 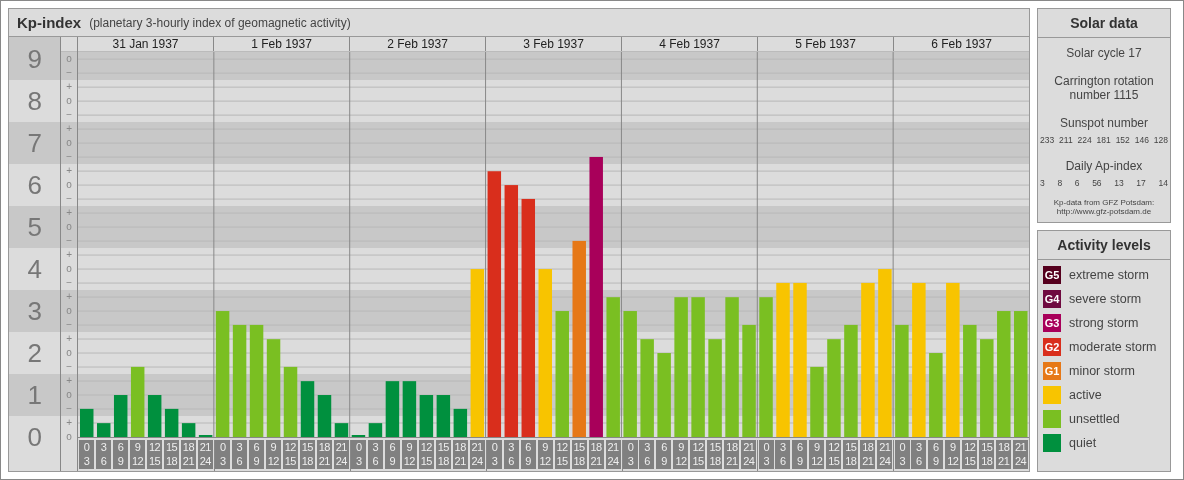 I want to click on panel-title: Kp-index, so click(x=49, y=22).